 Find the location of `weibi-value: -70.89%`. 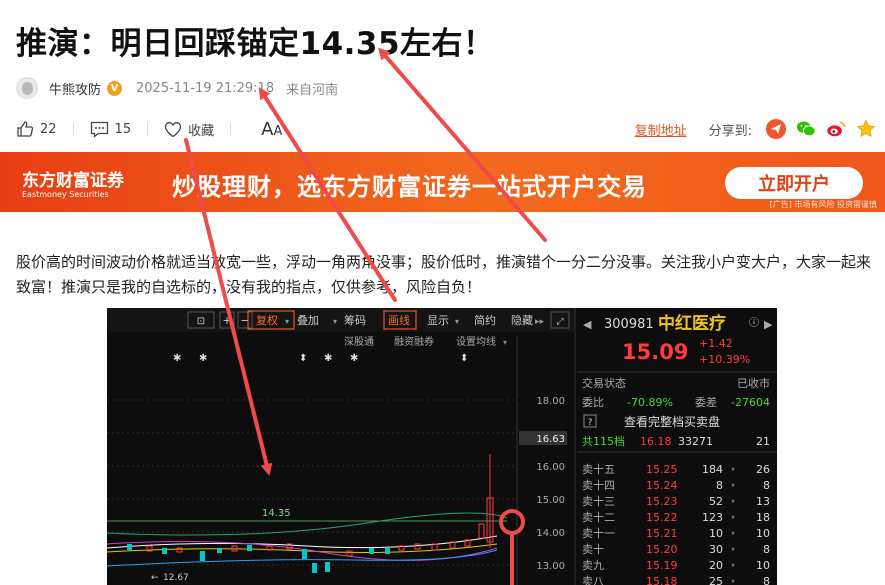

weibi-value: -70.89% is located at coordinates (650, 402).